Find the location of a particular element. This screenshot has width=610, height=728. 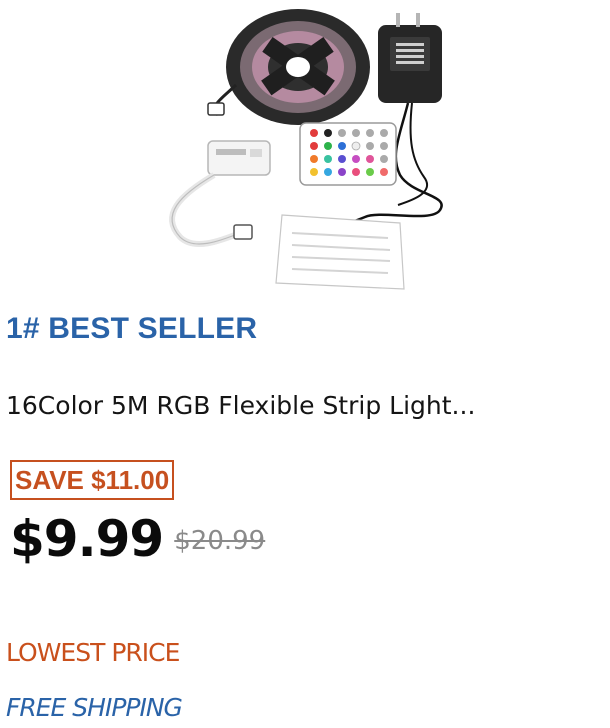

instruction-sheet-graphic is located at coordinates (340, 252).